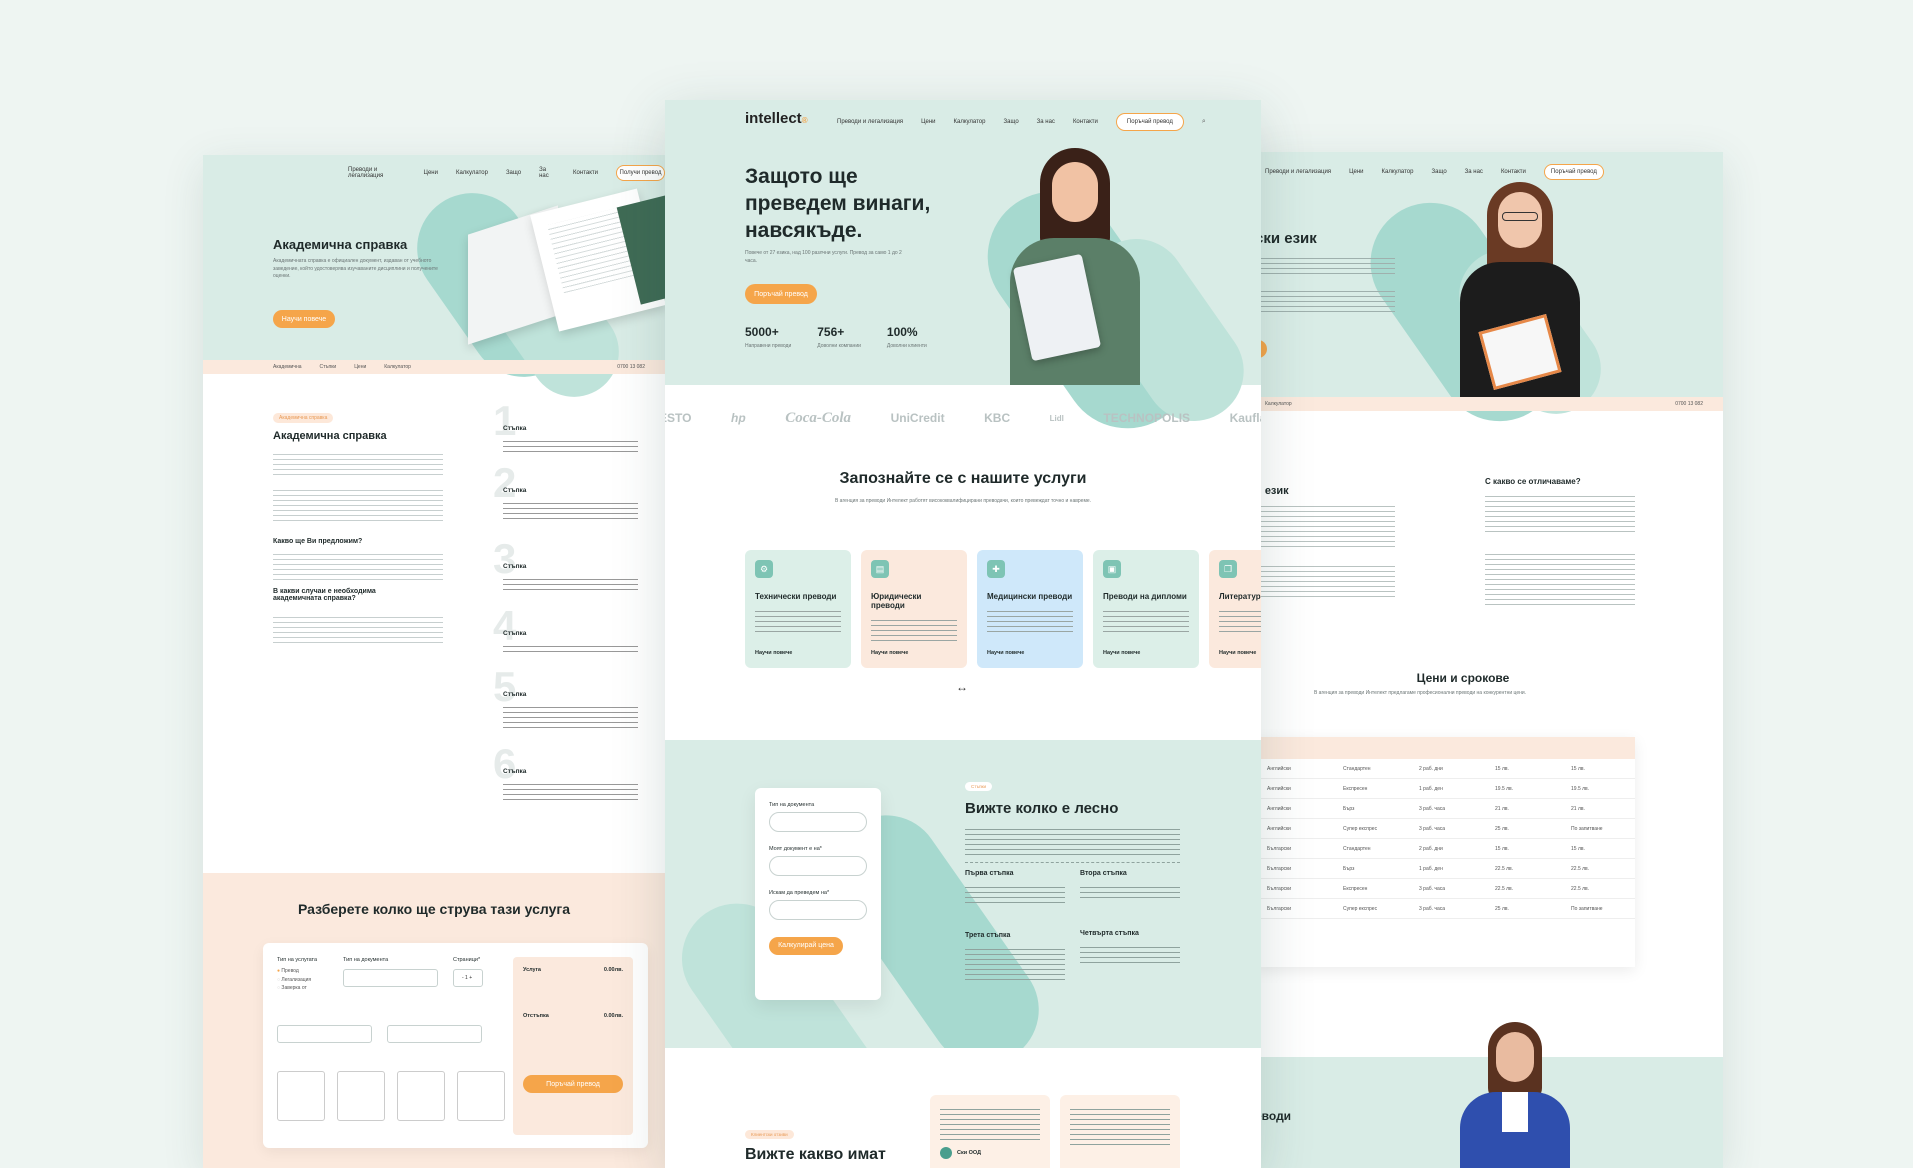 This screenshot has width=1913, height=1168. Describe the element at coordinates (1357, 768) in the screenshot. I see `table-cell: Стандартен` at that location.